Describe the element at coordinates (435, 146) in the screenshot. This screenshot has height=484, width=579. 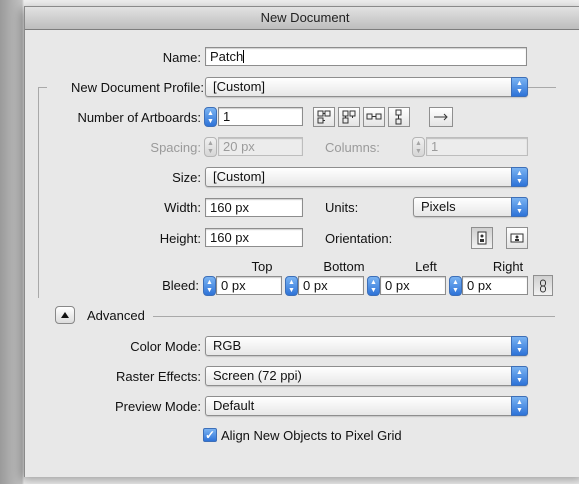
I see `columns-value: 1` at that location.